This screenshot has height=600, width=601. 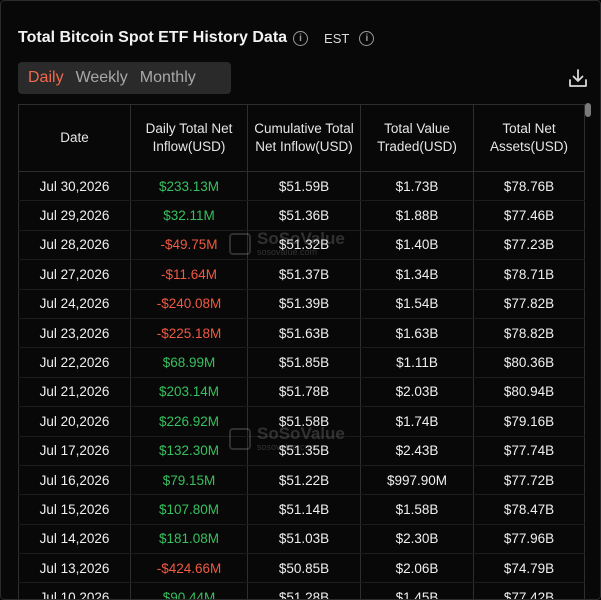 I want to click on cell-net-assets: $77.46B, so click(x=529, y=215).